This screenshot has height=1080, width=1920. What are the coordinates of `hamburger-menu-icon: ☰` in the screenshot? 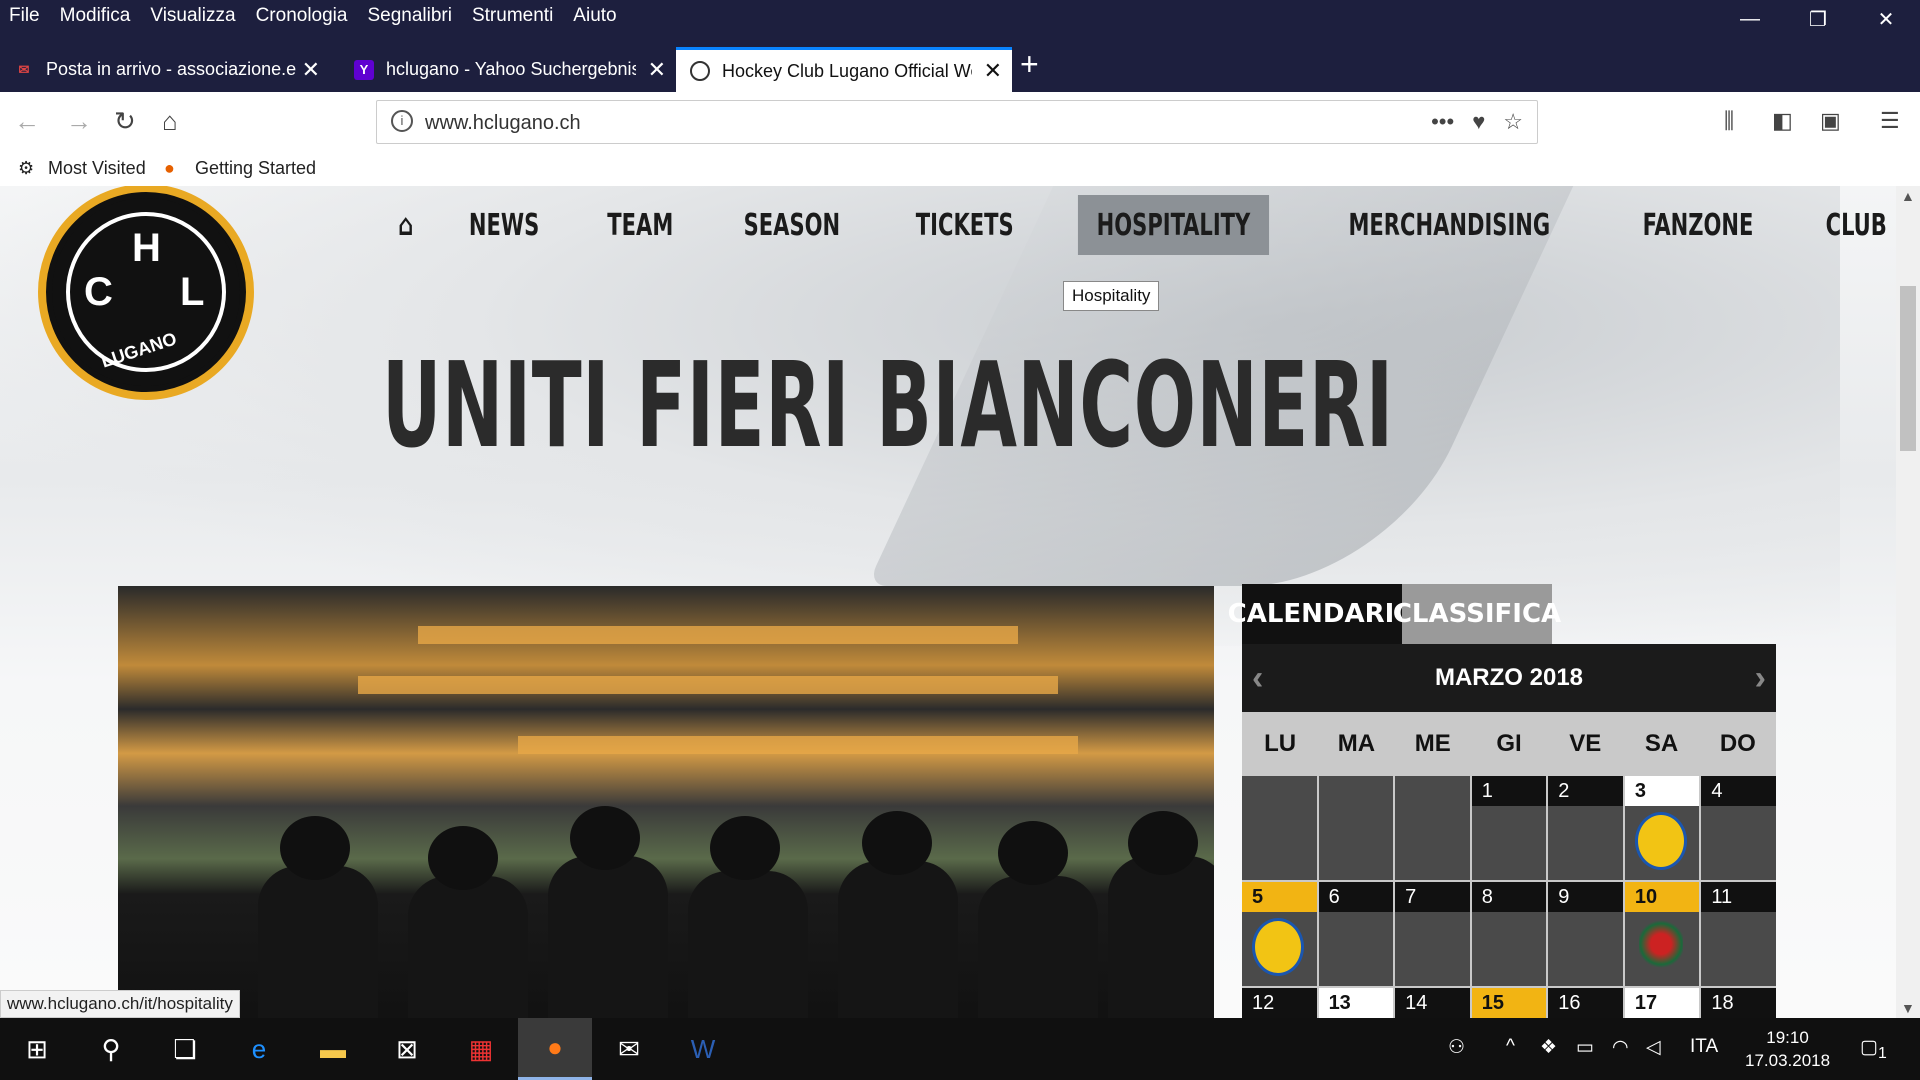 It's located at (1890, 121).